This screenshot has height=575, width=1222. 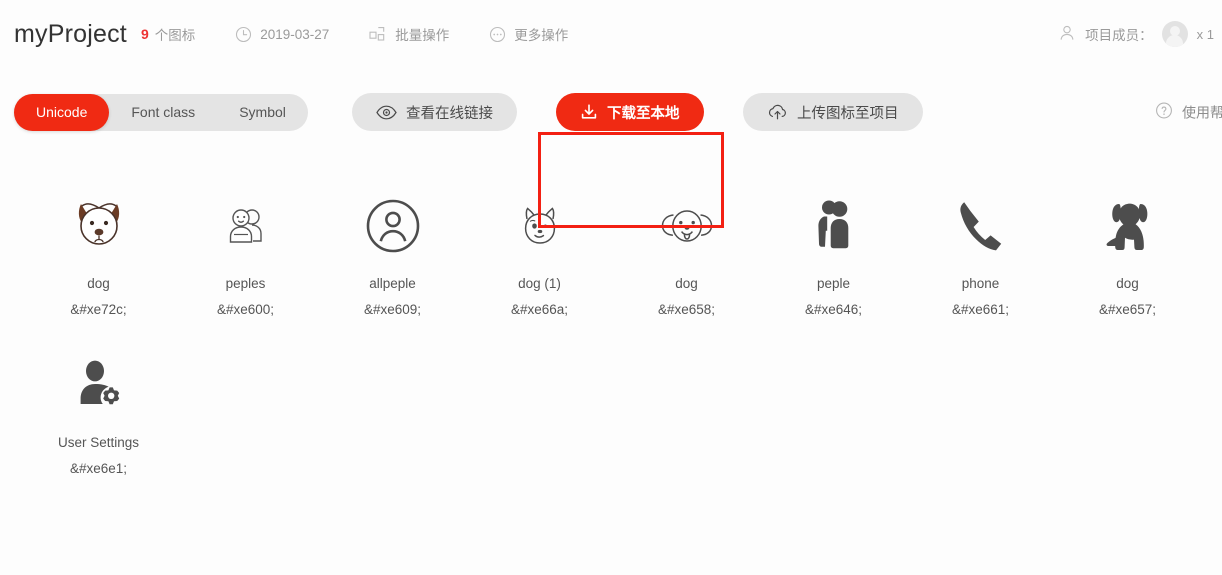 I want to click on icon-cell: dog (1) &#xe66a;, so click(x=539, y=253).